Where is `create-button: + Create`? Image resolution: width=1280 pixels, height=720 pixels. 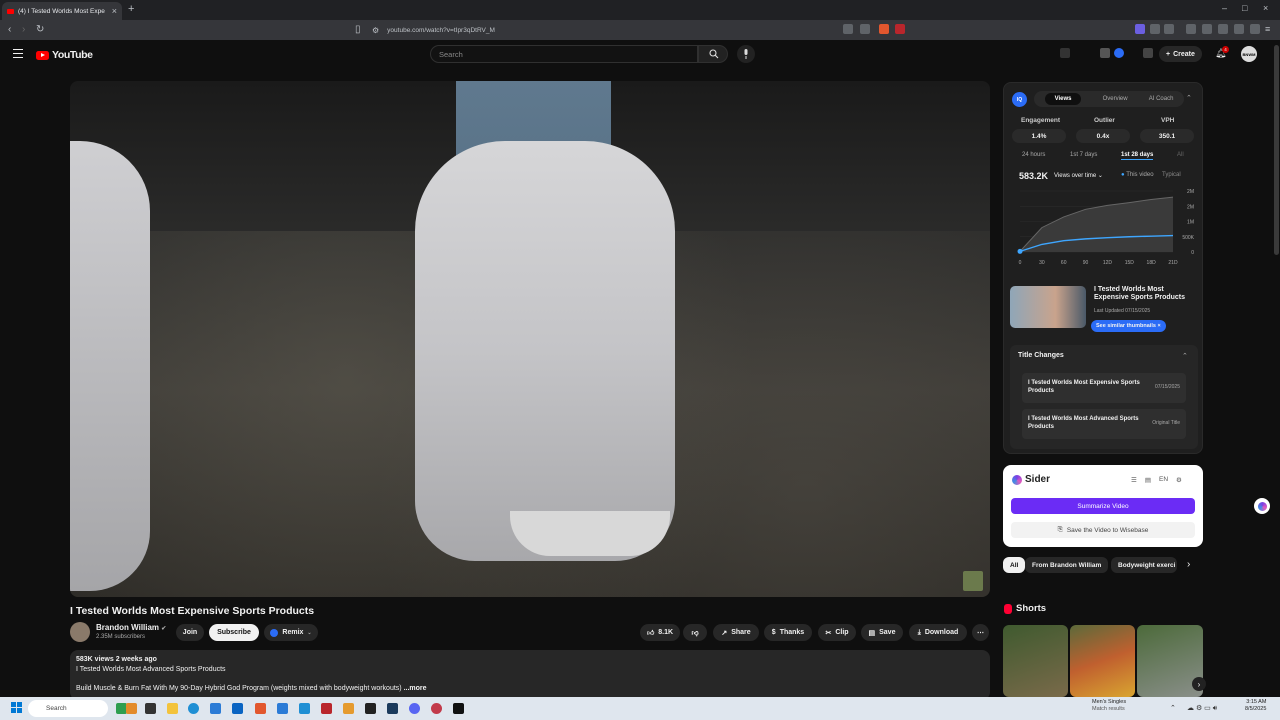
create-button: + Create is located at coordinates (1180, 54).